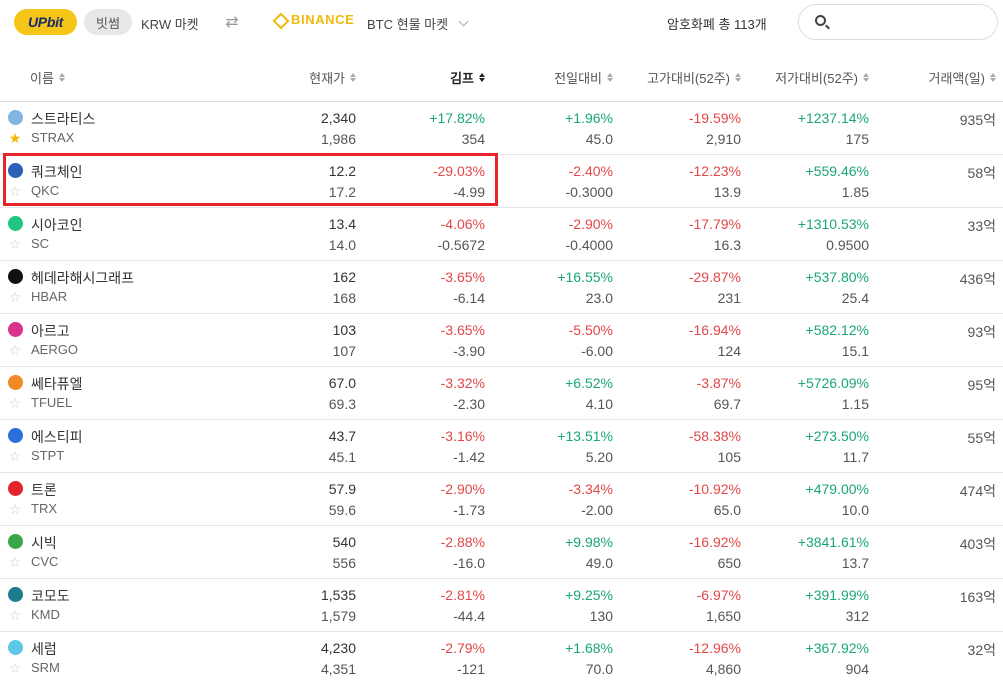  Describe the element at coordinates (837, 436) in the screenshot. I see `from-low-percent: +273.50%` at that location.